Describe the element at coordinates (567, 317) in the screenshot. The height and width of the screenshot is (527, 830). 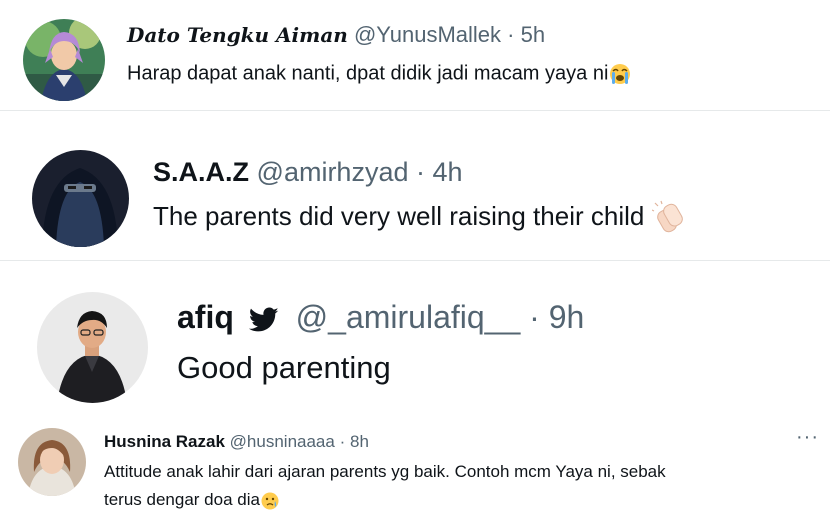
I see `timestamp: 9h` at that location.